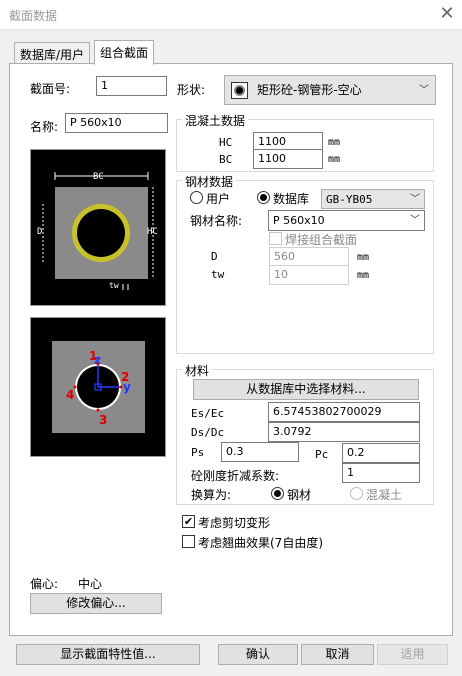 Image resolution: width=462 pixels, height=676 pixels. I want to click on convert-steel-radio, so click(277, 493).